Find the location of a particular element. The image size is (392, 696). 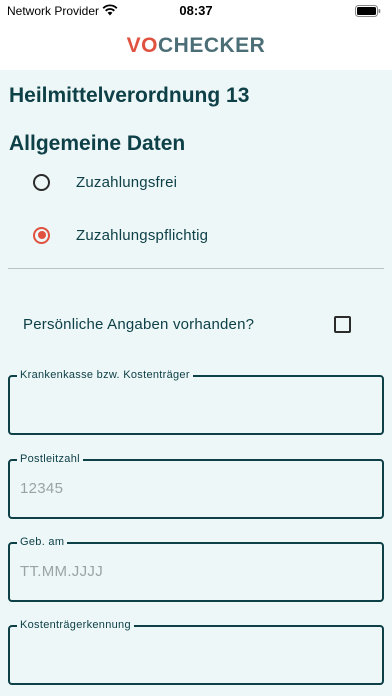

logo-text: CHECKER is located at coordinates (212, 45).